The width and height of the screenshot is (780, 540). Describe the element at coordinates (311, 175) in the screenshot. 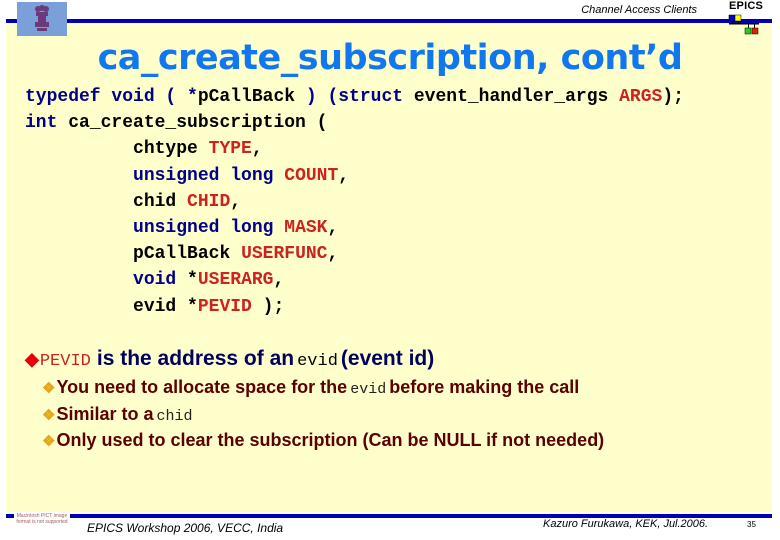

I see `code-argument: COUNT` at that location.